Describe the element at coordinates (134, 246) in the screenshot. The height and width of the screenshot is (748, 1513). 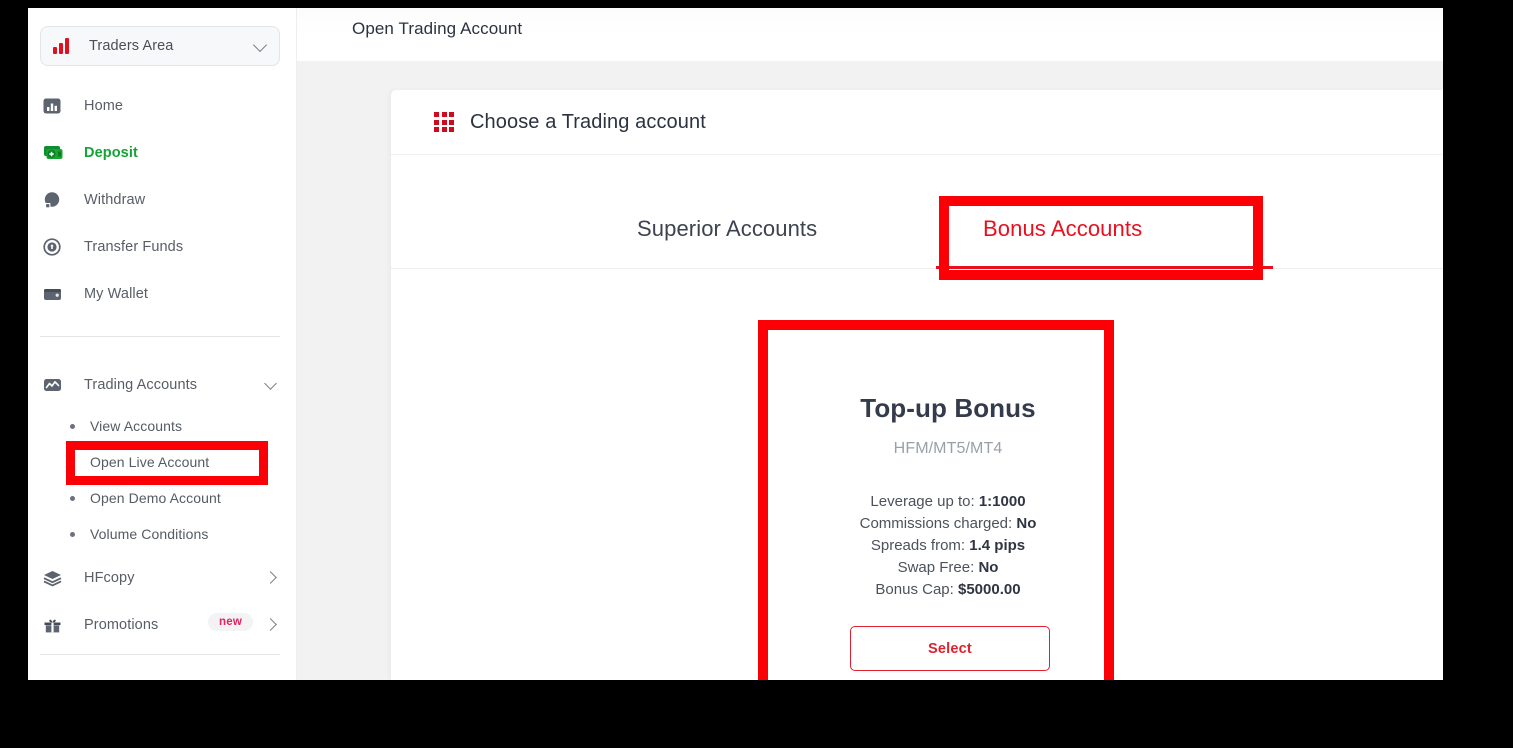
I see `sidebar-item-label: Transfer Funds` at that location.